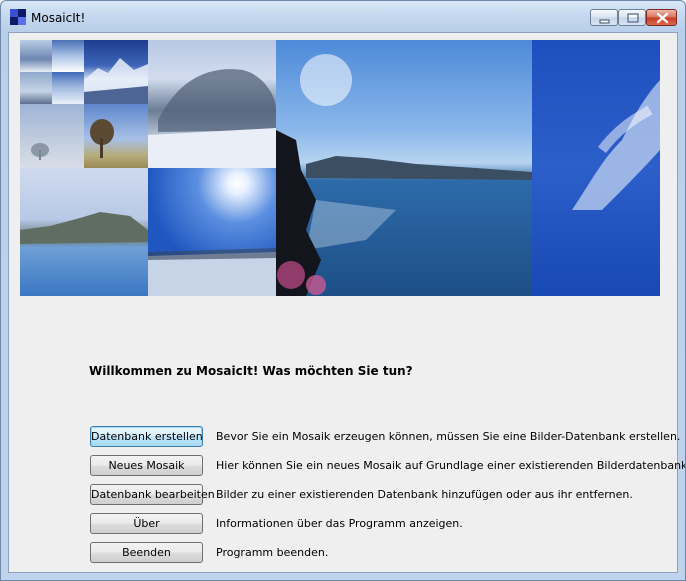  I want to click on app-icon, so click(18, 17).